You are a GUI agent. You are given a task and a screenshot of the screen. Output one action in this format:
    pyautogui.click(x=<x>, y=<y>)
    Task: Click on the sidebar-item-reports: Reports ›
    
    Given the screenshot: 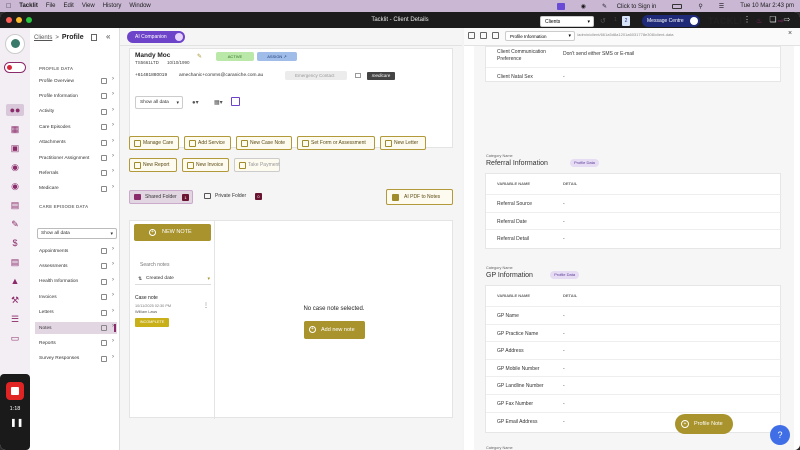 What is the action you would take?
    pyautogui.click(x=76, y=343)
    